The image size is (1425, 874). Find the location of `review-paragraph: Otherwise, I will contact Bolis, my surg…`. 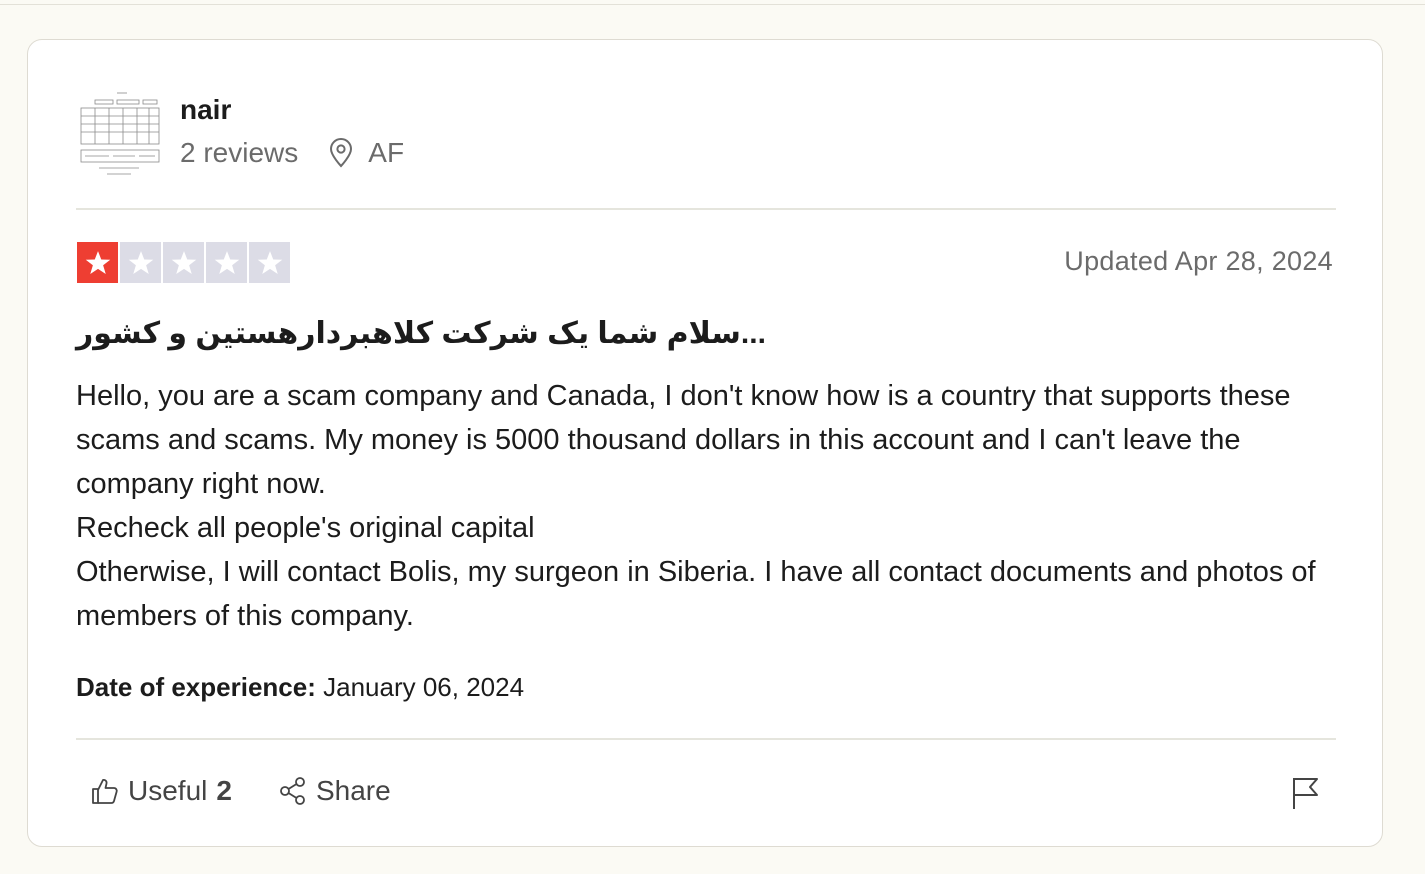

review-paragraph: Otherwise, I will contact Bolis, my surg… is located at coordinates (696, 594).